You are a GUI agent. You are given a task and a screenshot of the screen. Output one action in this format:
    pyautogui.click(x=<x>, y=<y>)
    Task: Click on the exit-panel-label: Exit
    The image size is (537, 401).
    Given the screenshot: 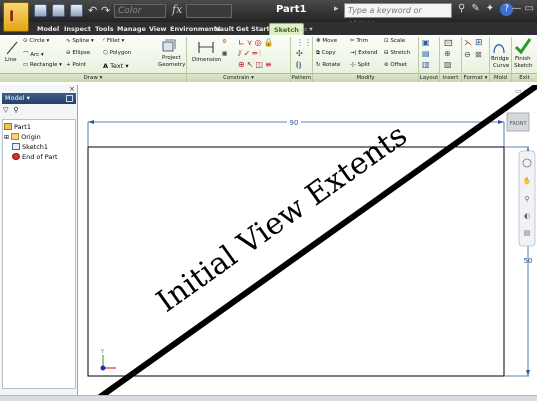 What is the action you would take?
    pyautogui.click(x=524, y=77)
    